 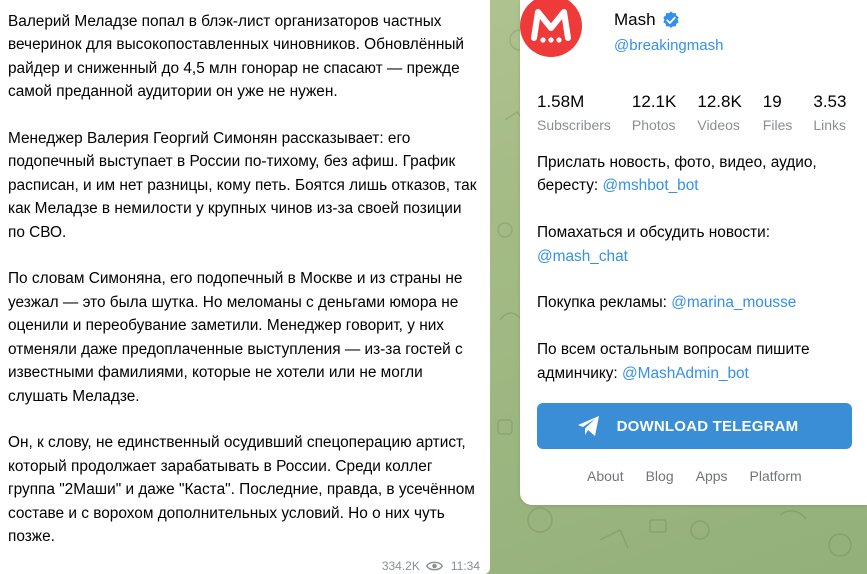 I want to click on verified-badge-icon, so click(x=670, y=19).